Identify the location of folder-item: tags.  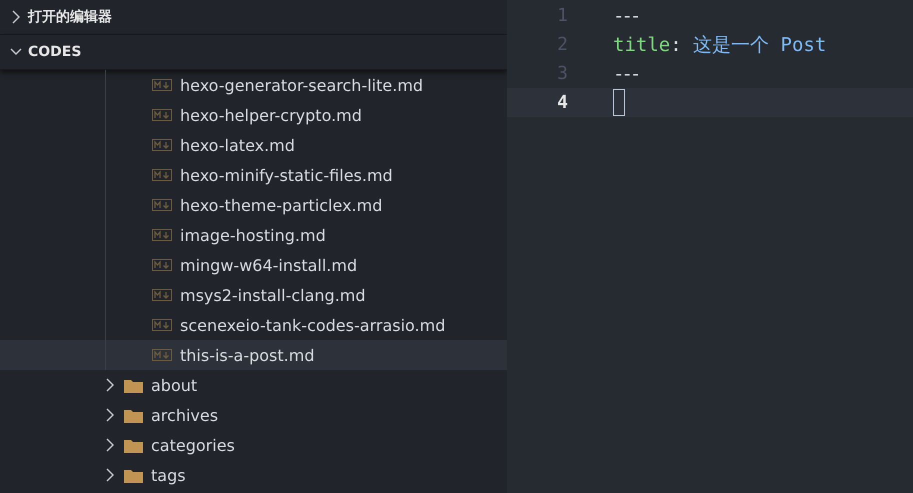
(253, 475).